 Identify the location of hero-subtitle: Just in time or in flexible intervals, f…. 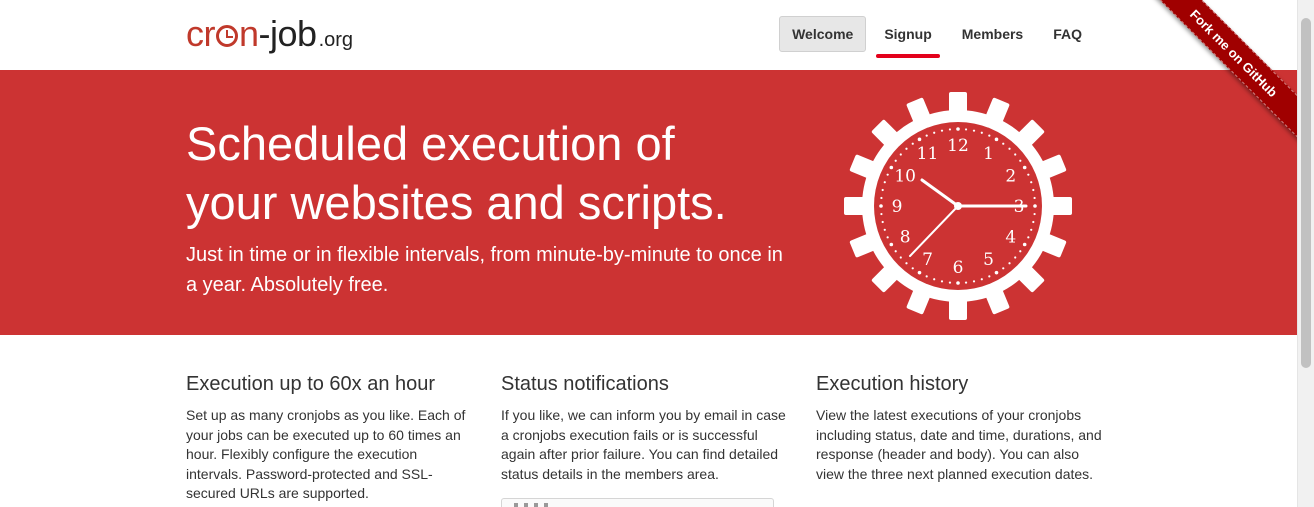
(484, 270).